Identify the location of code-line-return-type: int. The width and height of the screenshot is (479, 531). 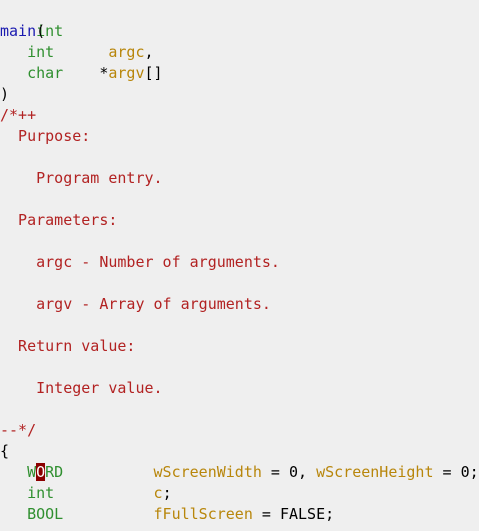
(31, 20).